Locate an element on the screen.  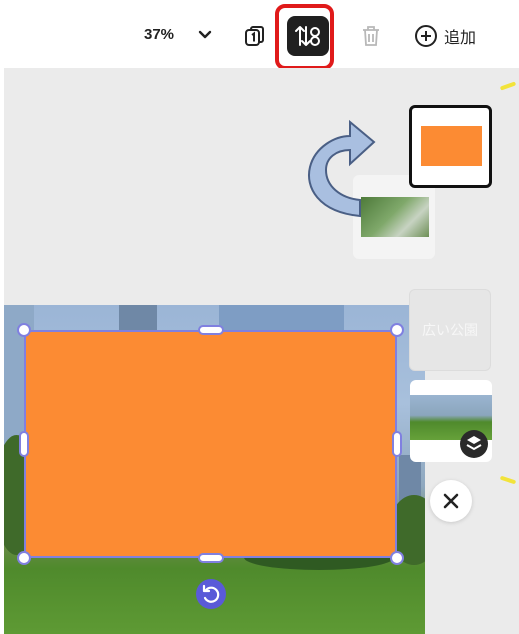
close-button is located at coordinates (451, 501).